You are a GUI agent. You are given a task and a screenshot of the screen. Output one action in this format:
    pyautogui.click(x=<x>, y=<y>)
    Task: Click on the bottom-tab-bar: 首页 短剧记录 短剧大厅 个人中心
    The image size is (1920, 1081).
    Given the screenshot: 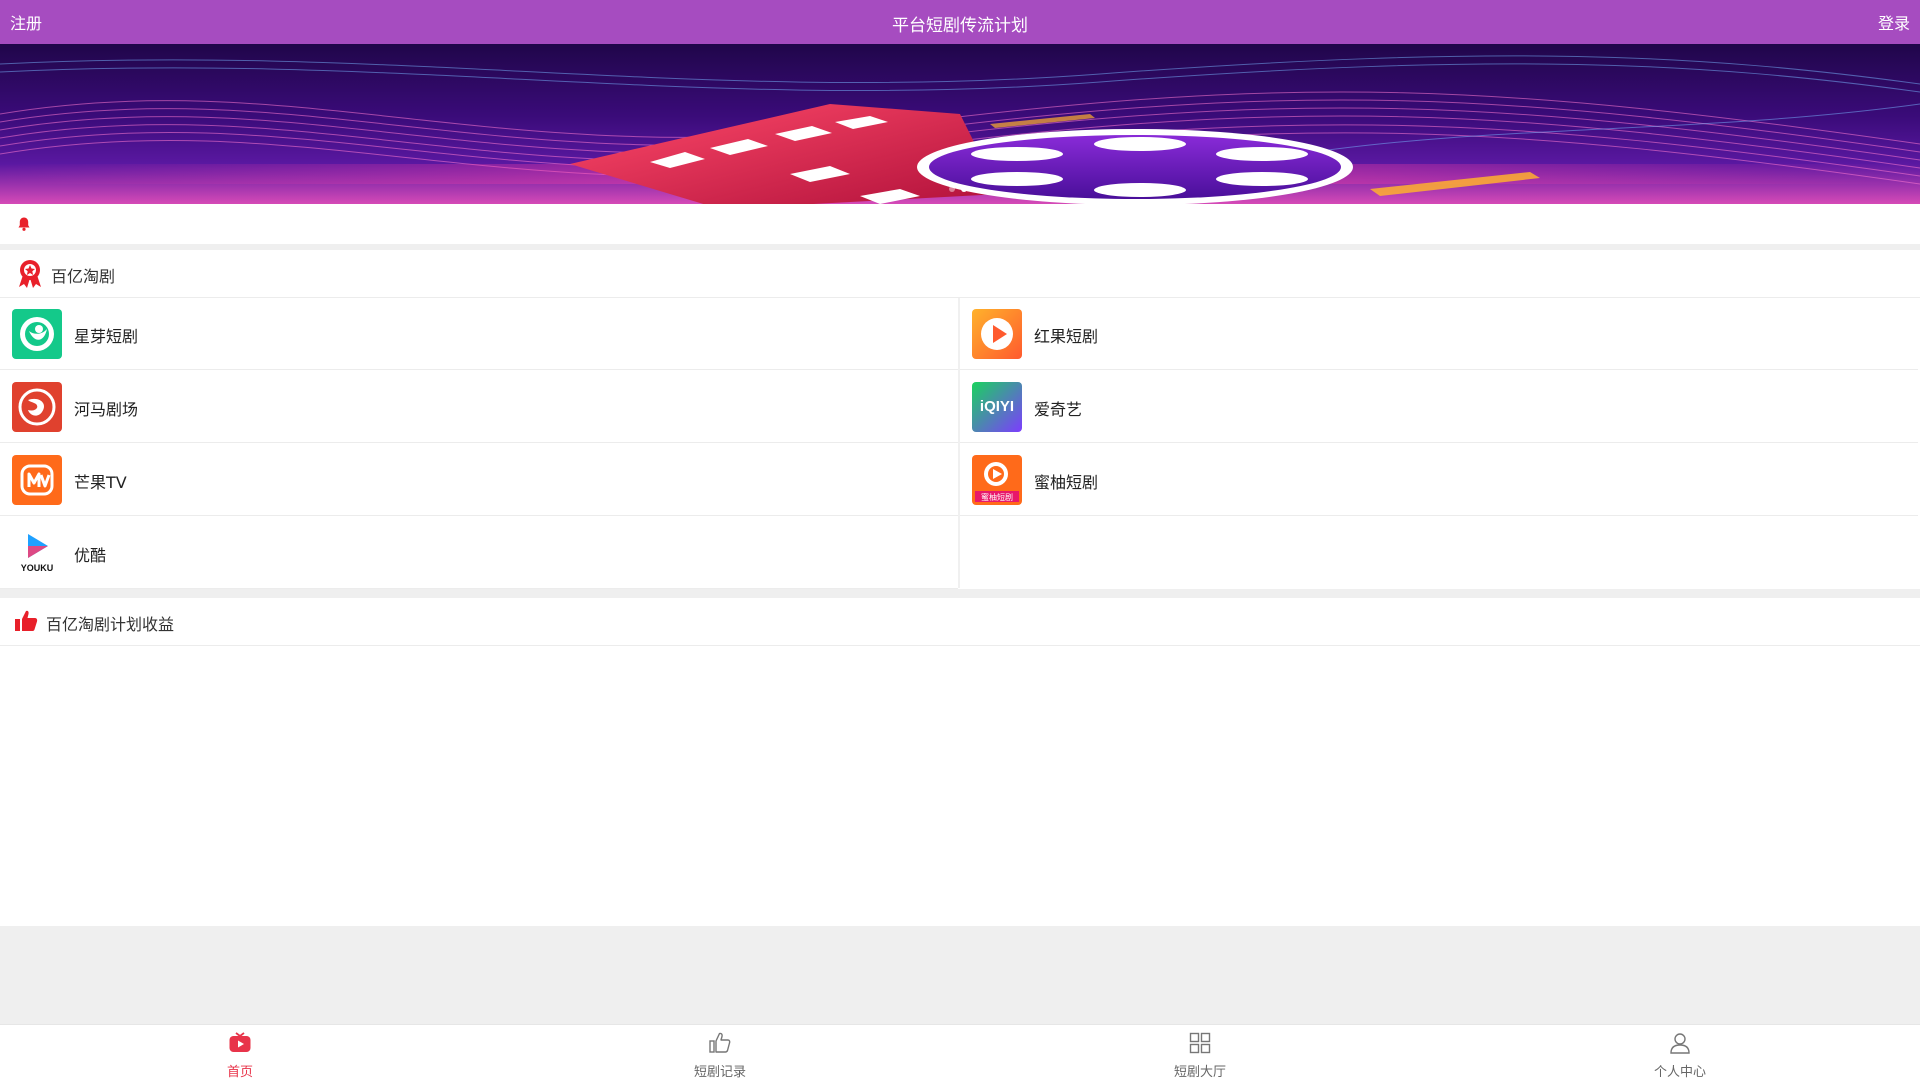 What is the action you would take?
    pyautogui.click(x=960, y=1052)
    